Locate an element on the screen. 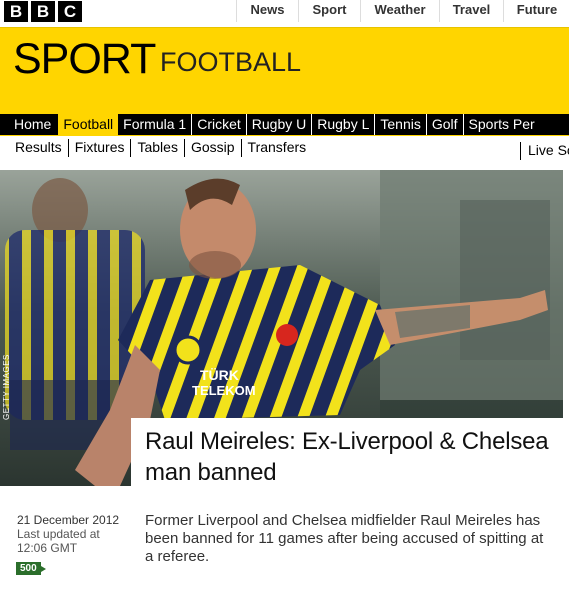  sub-nav-results: Results is located at coordinates (34, 148).